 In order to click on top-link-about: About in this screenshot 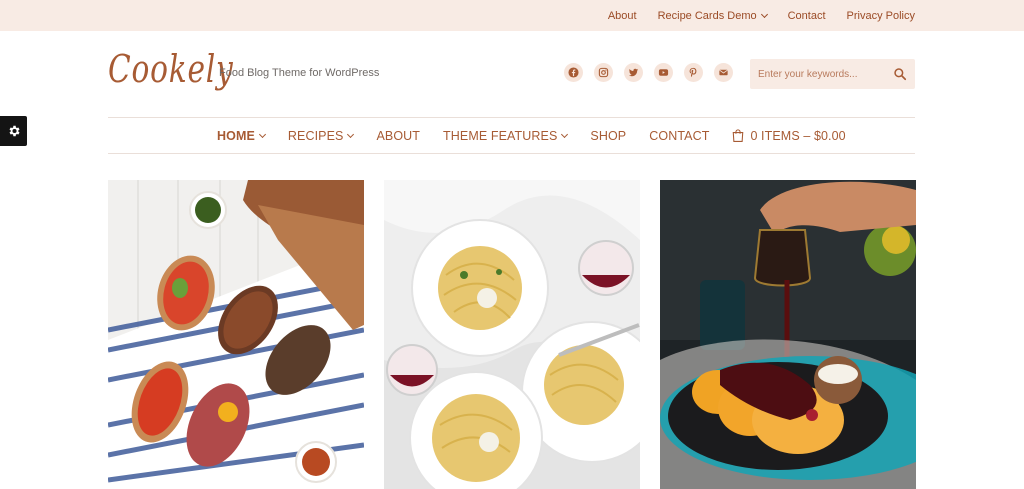, I will do `click(622, 16)`.